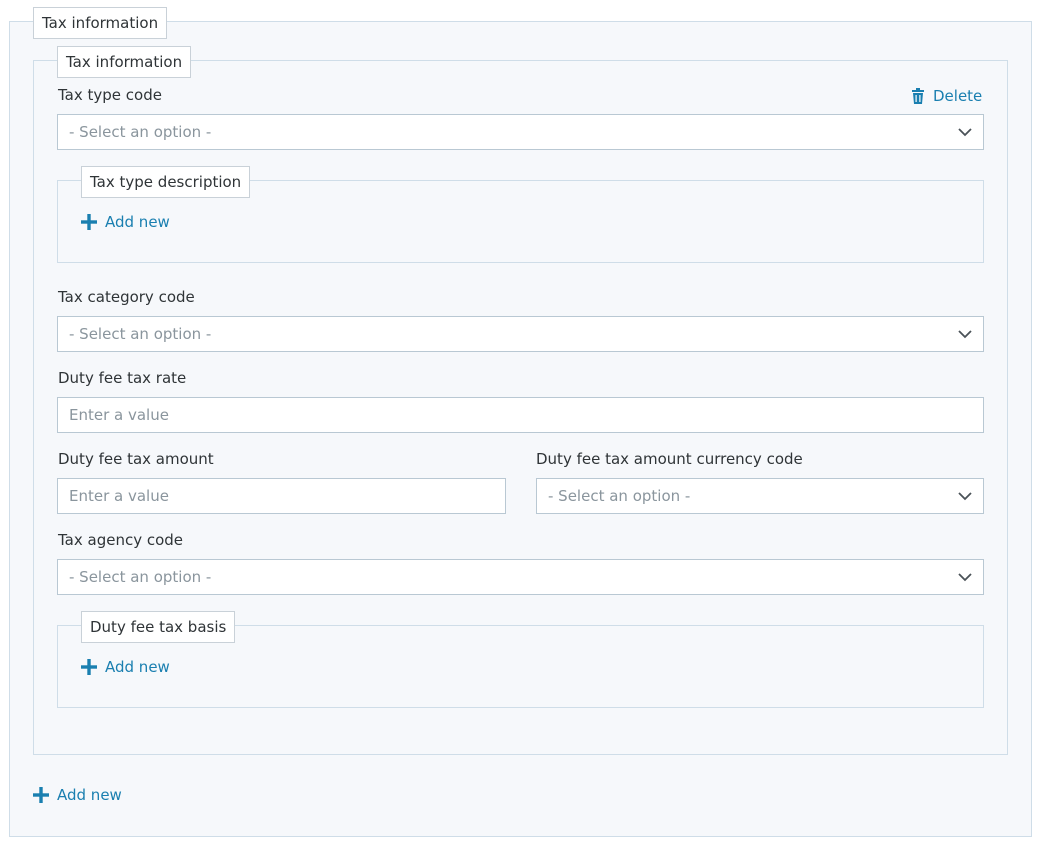  I want to click on duty-fee-tax-basis-add-new-button: Add new, so click(125, 667).